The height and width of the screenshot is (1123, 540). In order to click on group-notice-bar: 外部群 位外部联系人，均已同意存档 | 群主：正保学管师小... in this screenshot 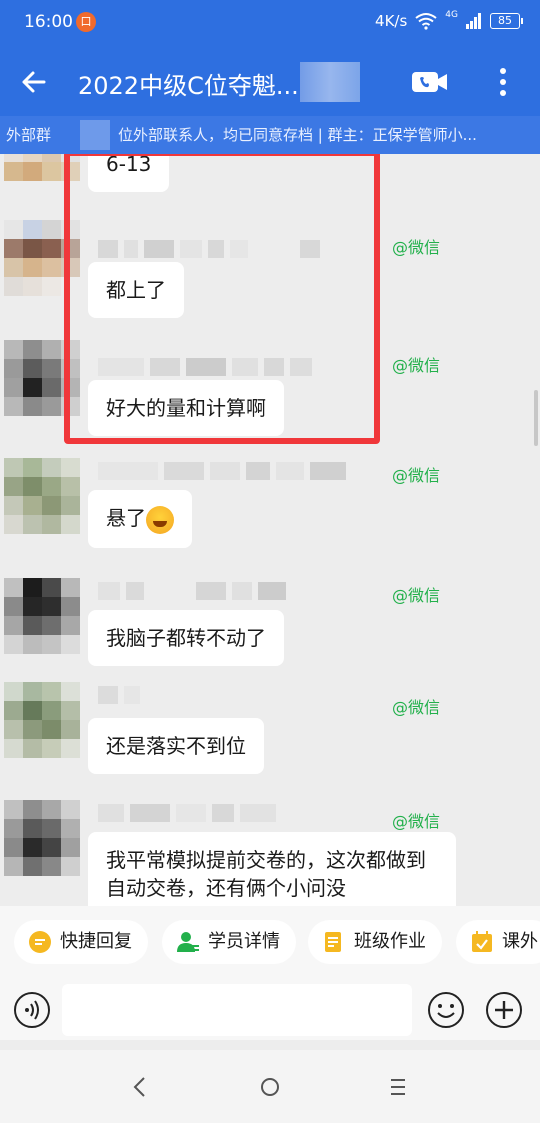, I will do `click(270, 135)`.